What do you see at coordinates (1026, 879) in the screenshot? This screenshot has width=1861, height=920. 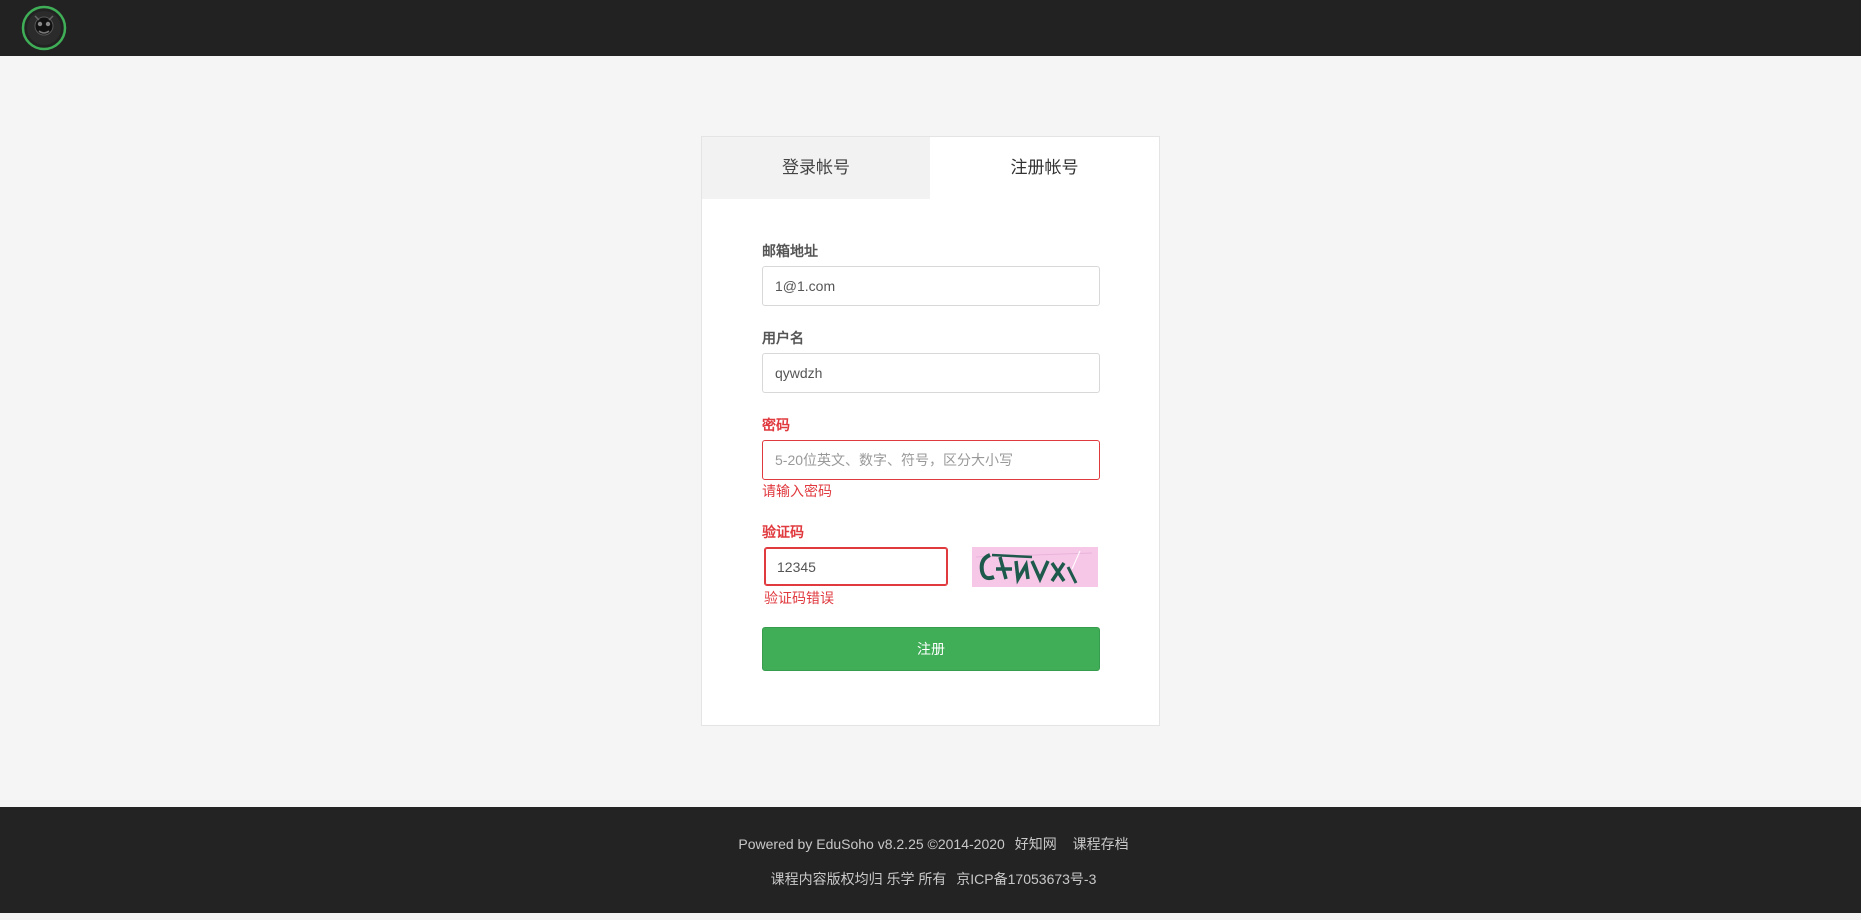 I see `icp-link: 京ICP备17053673号-3` at bounding box center [1026, 879].